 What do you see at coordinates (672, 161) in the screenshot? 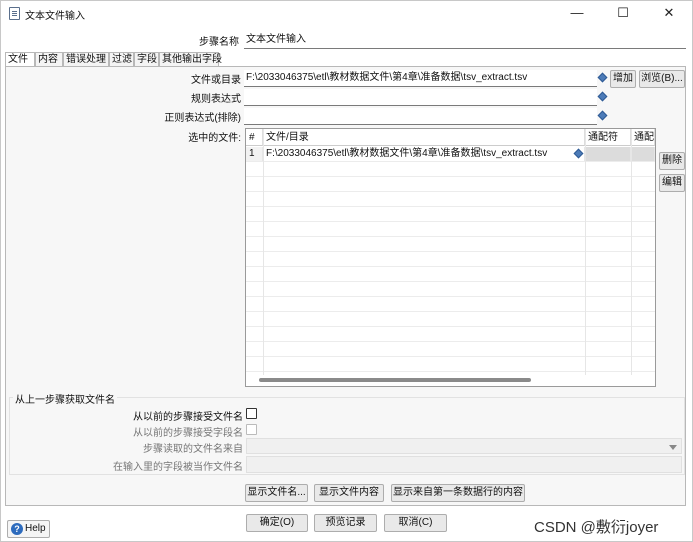
I see `delete-button: 删除` at bounding box center [672, 161].